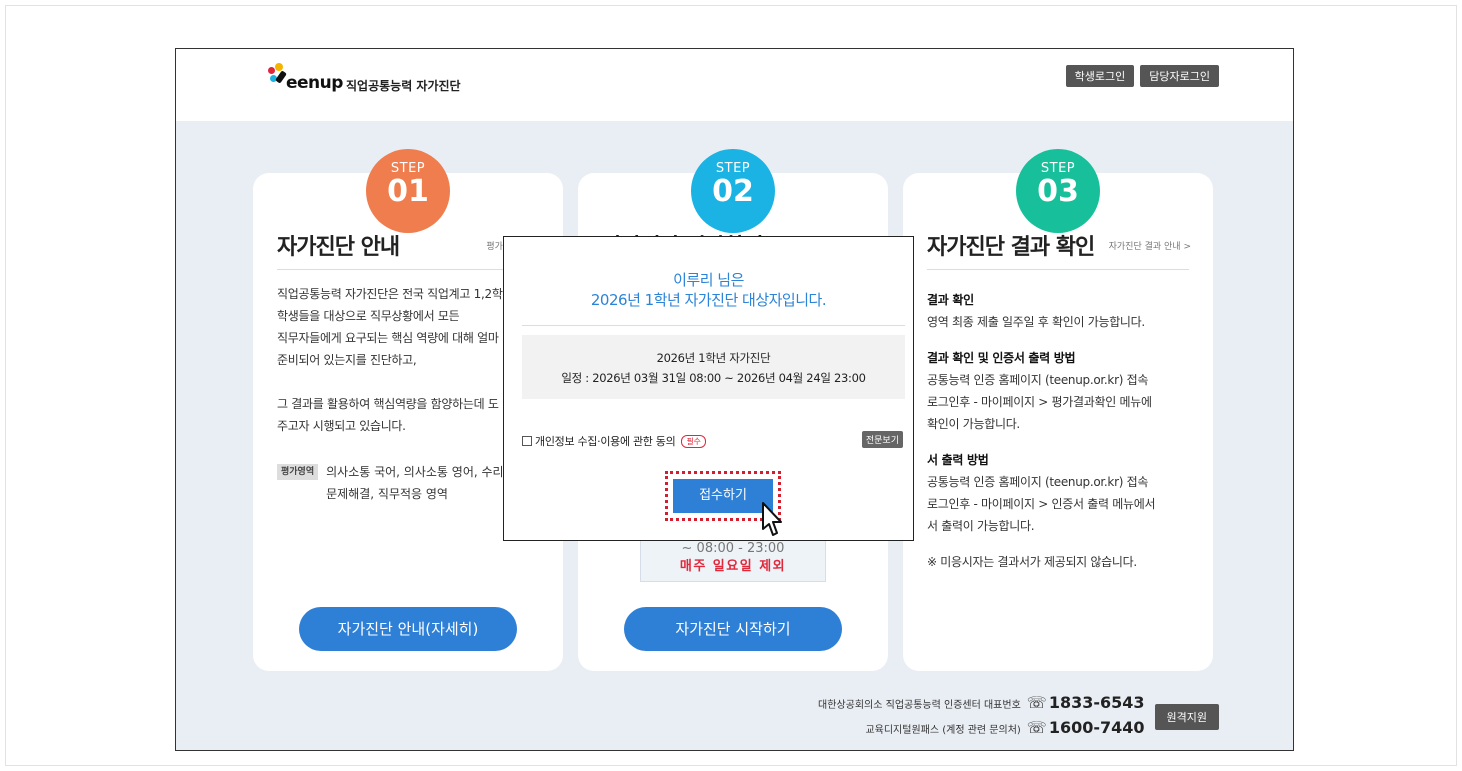 This screenshot has width=1462, height=771. Describe the element at coordinates (390, 483) in the screenshot. I see `assessment-area: 평가영역 의사소통 국어, 의사소통 영어, 수리 문제해결, 직무적응 영역` at that location.